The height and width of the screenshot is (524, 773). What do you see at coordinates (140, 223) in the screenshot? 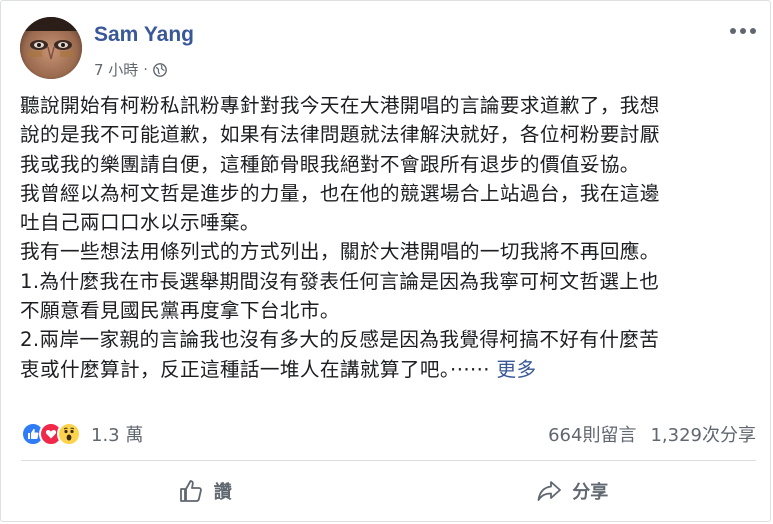
I see `post-line: 吐自己兩口口水以示唾棄。` at bounding box center [140, 223].